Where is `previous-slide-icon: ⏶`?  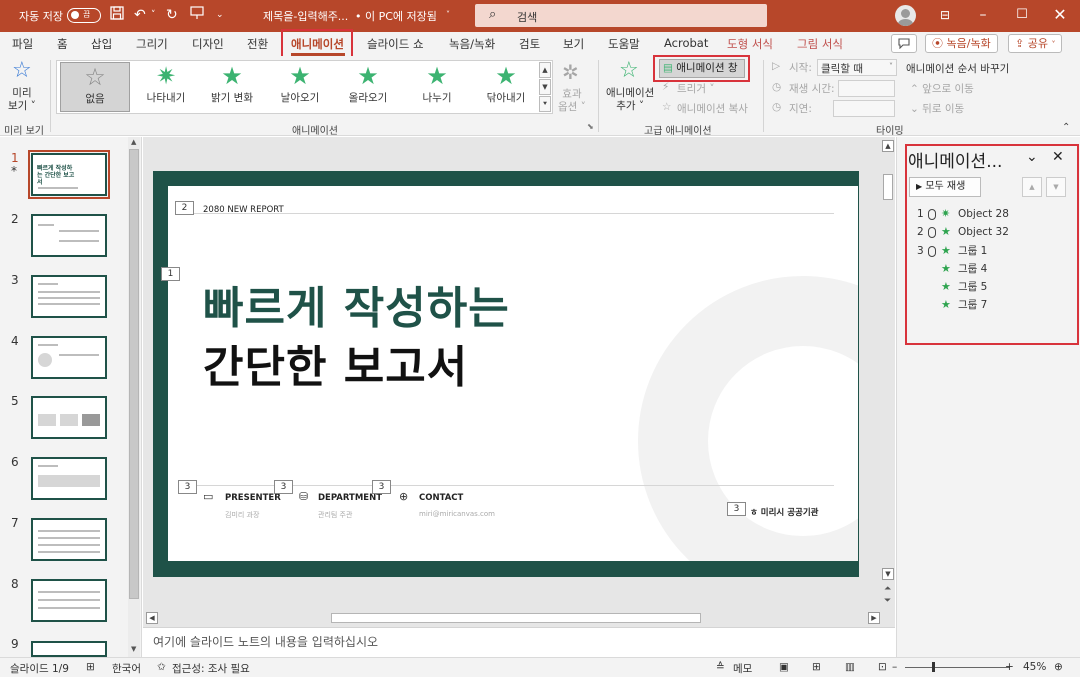
previous-slide-icon: ⏶ is located at coordinates (887, 589).